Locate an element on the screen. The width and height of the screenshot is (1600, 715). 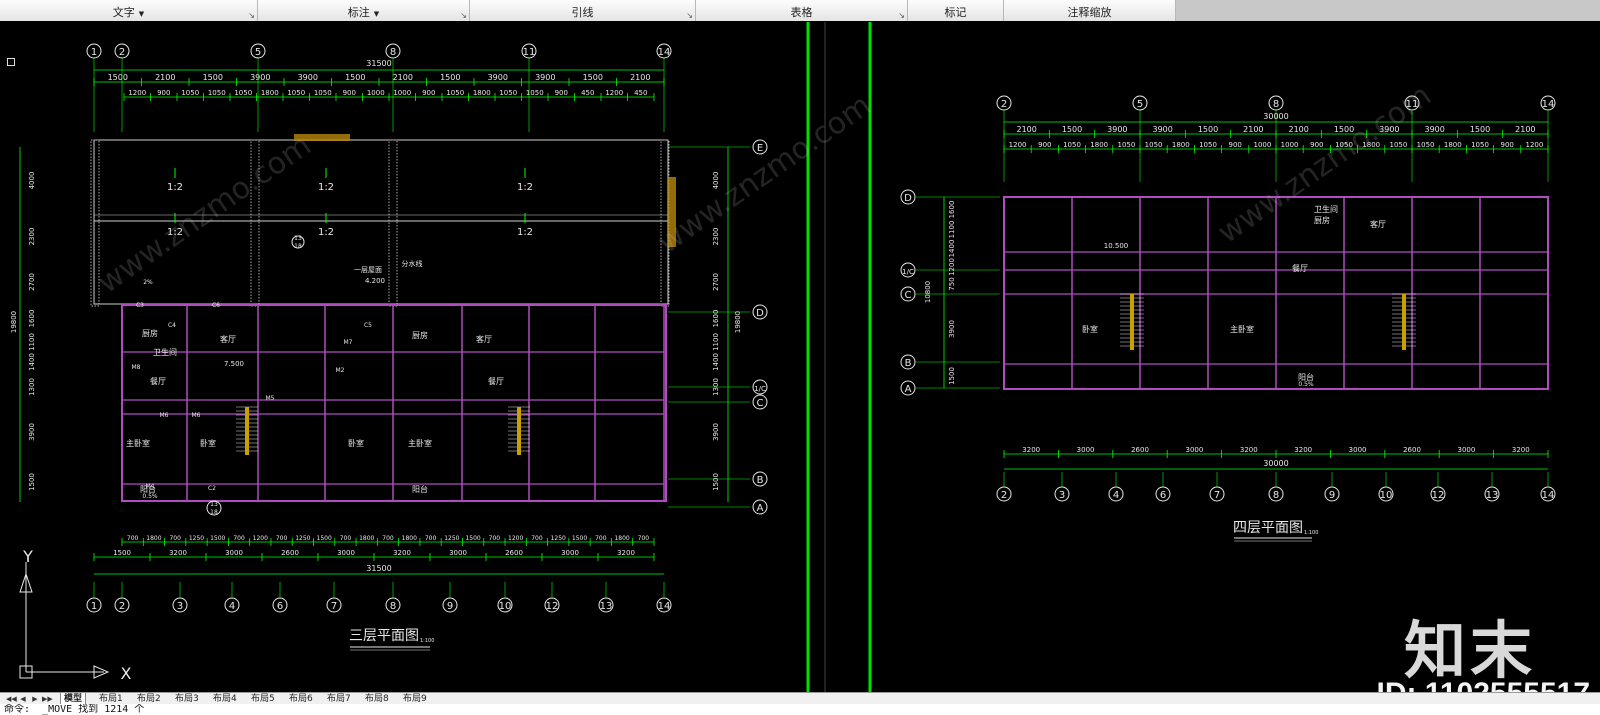
ribbon-panel-annotation-scaling-label: 注释缩放 is located at coordinates (1089, 12).